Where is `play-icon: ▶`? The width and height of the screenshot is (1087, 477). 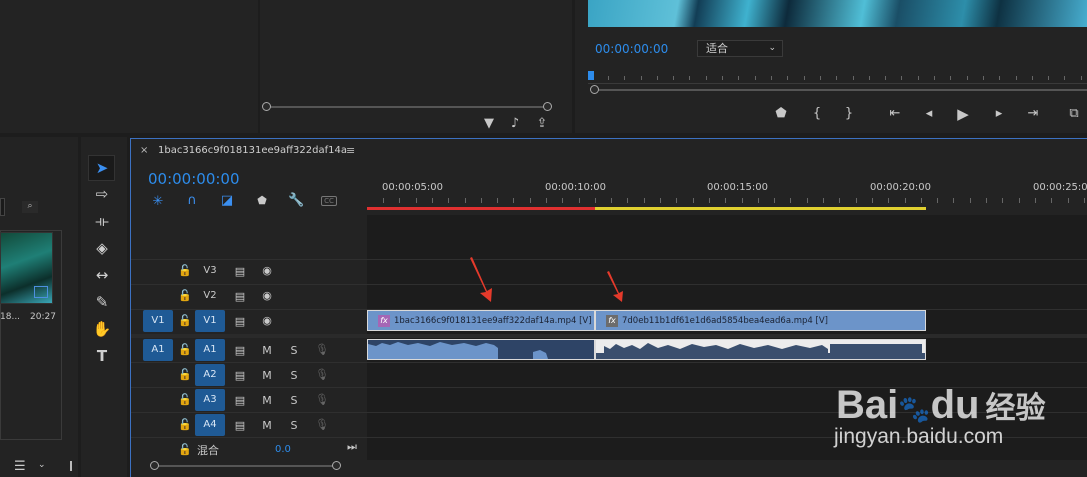
play-icon: ▶ is located at coordinates (963, 114).